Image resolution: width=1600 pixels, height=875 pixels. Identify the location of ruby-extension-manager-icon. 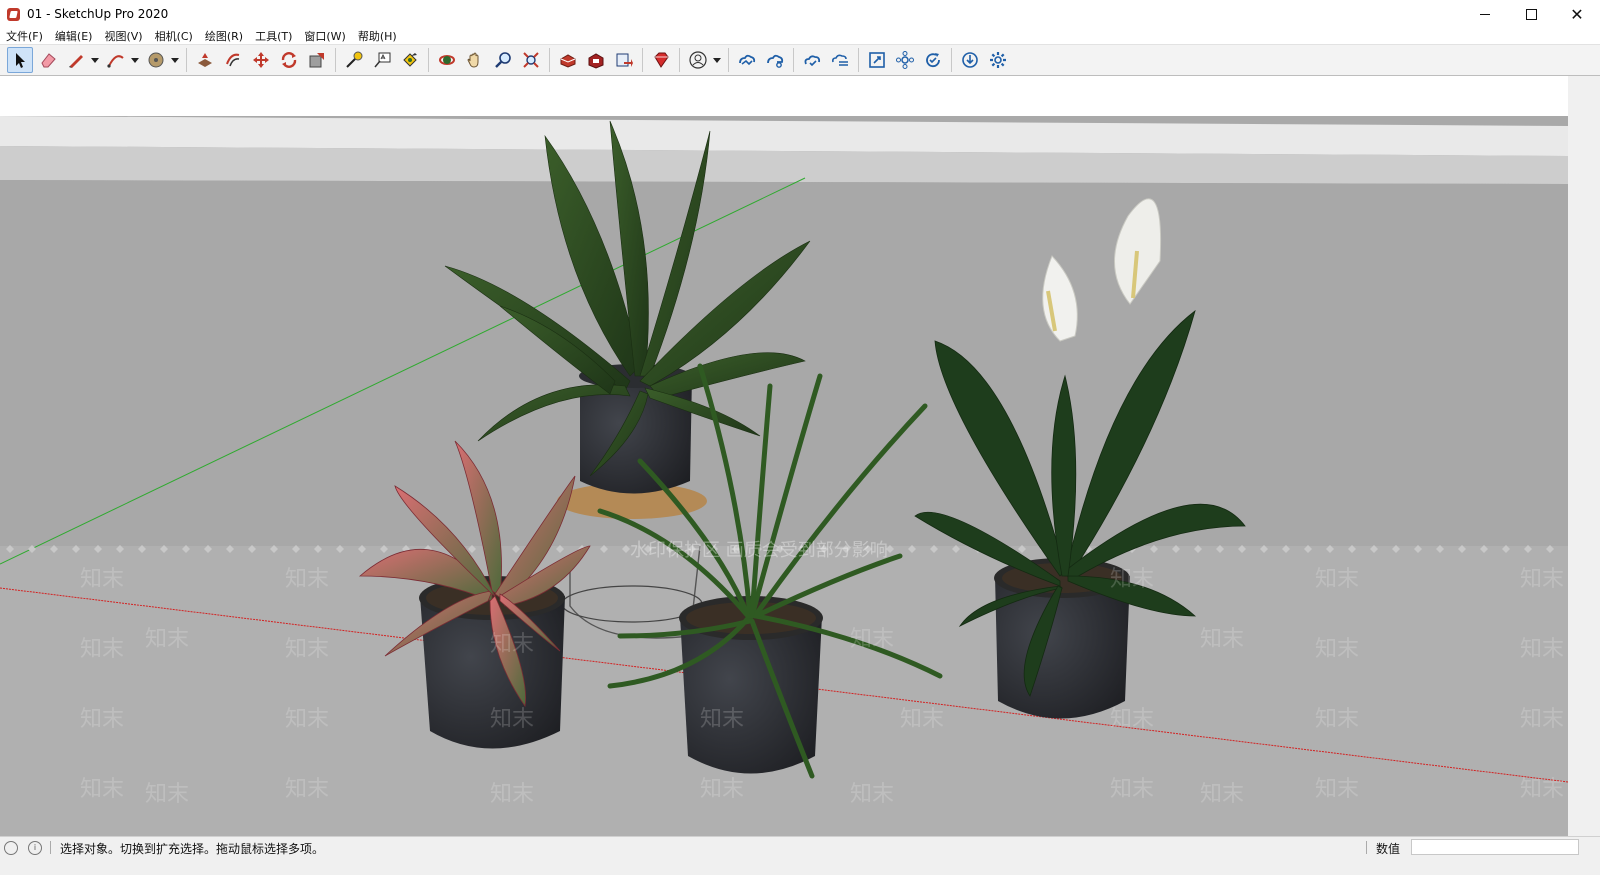
(661, 60).